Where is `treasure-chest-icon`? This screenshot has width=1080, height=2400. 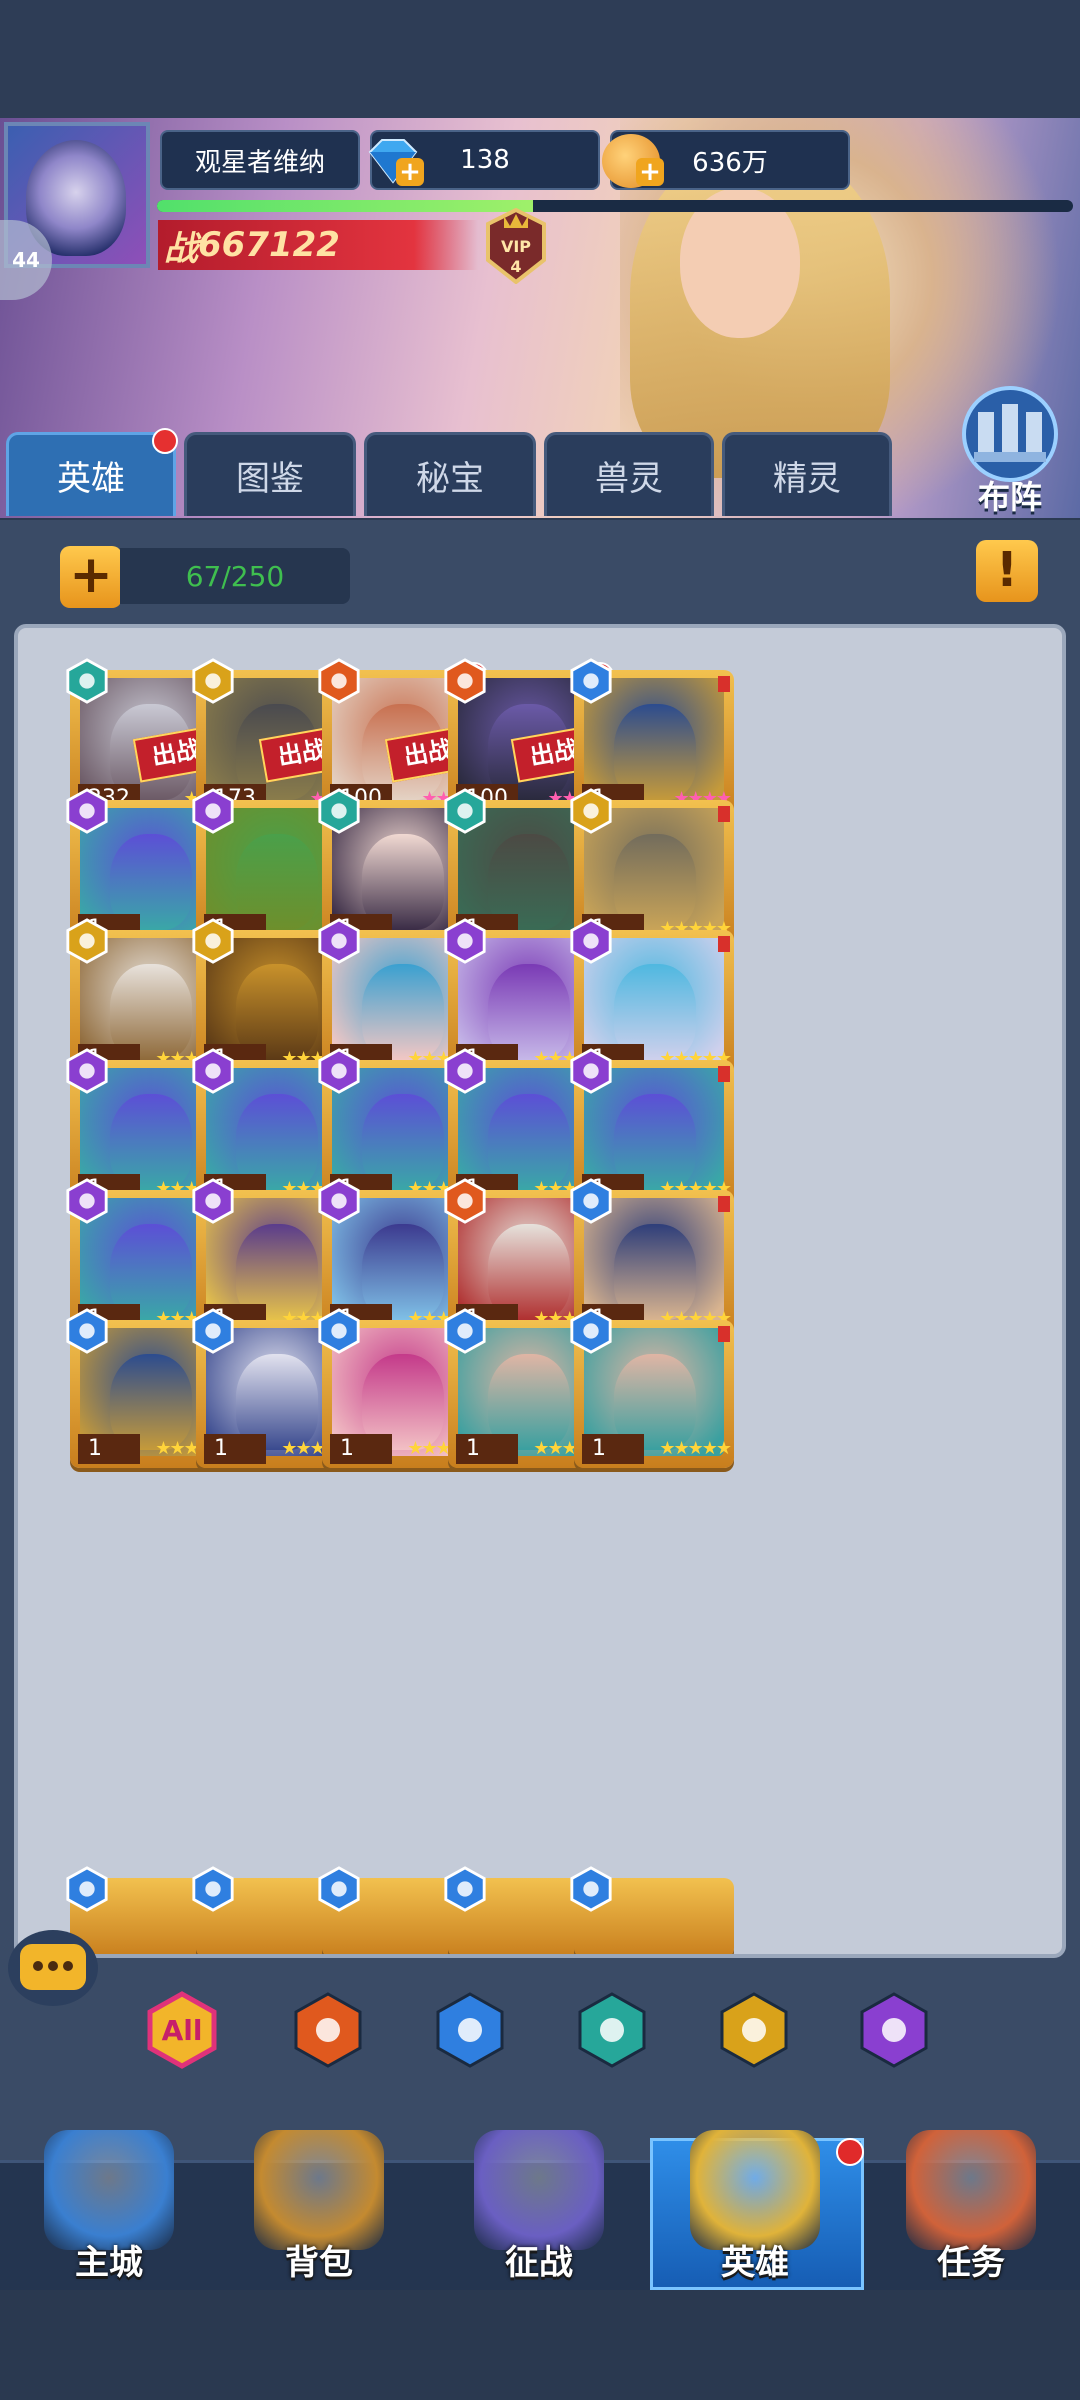
treasure-chest-icon is located at coordinates (319, 2190).